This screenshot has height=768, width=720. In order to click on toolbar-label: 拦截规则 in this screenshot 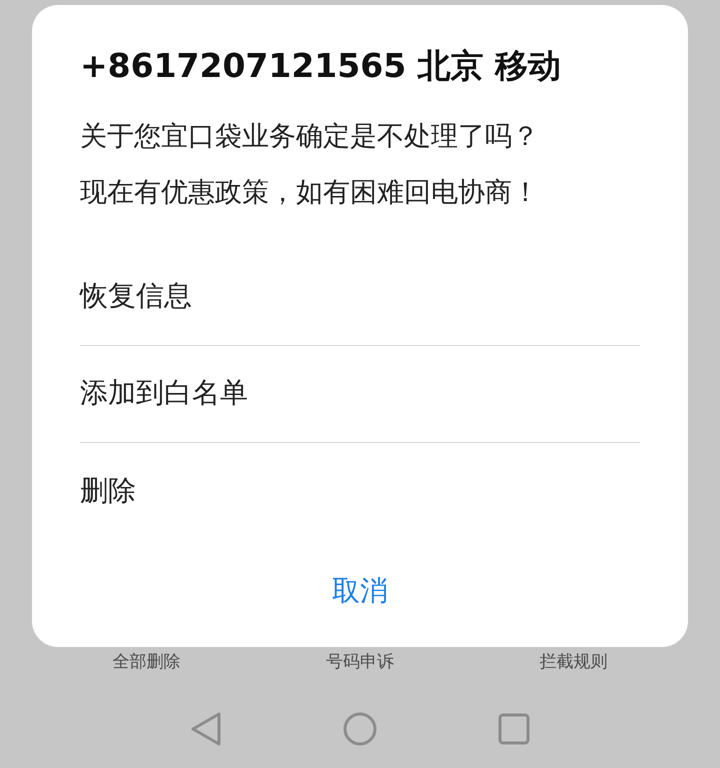, I will do `click(573, 663)`.